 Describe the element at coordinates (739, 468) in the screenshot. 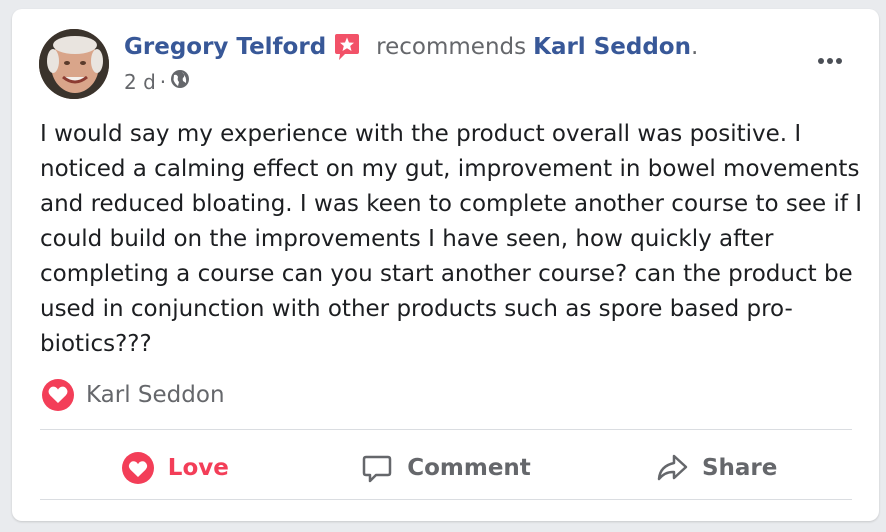

I see `share-label: Share` at that location.